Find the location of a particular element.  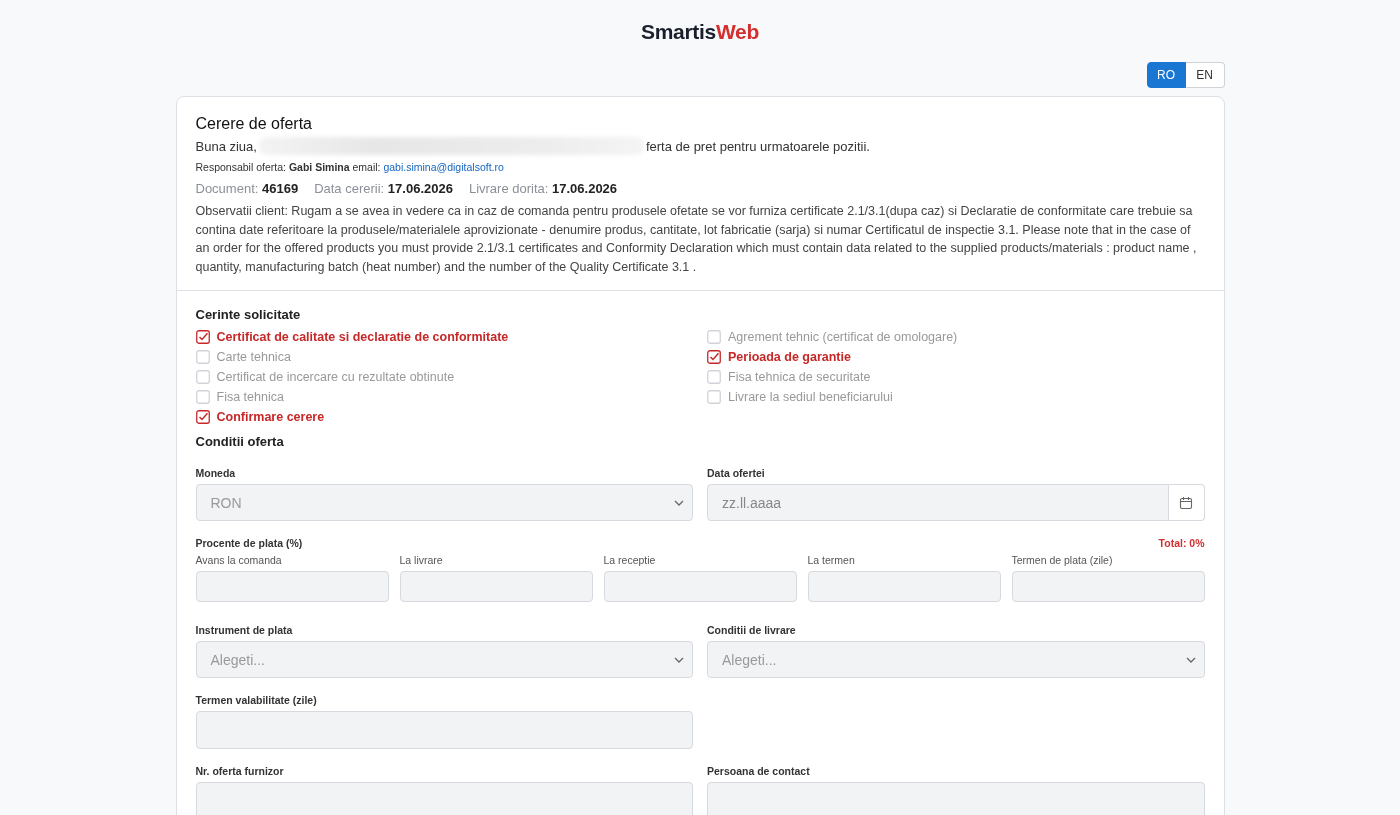

email-link: gabi.simina@digitalsoft.ro is located at coordinates (443, 167).